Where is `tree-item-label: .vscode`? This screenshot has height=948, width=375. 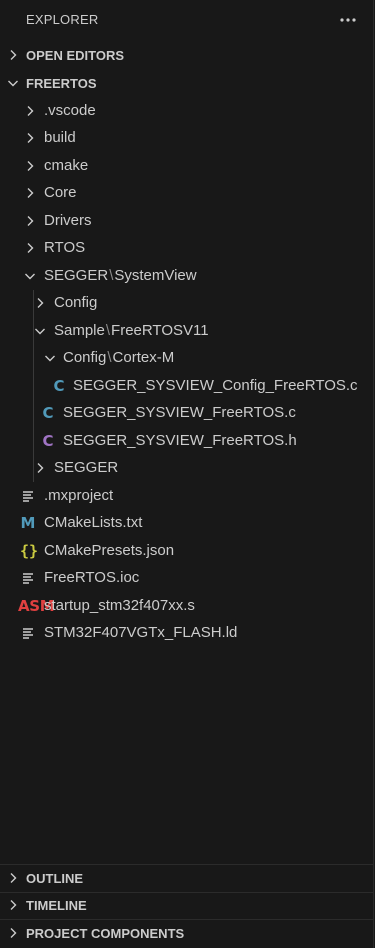 tree-item-label: .vscode is located at coordinates (70, 110).